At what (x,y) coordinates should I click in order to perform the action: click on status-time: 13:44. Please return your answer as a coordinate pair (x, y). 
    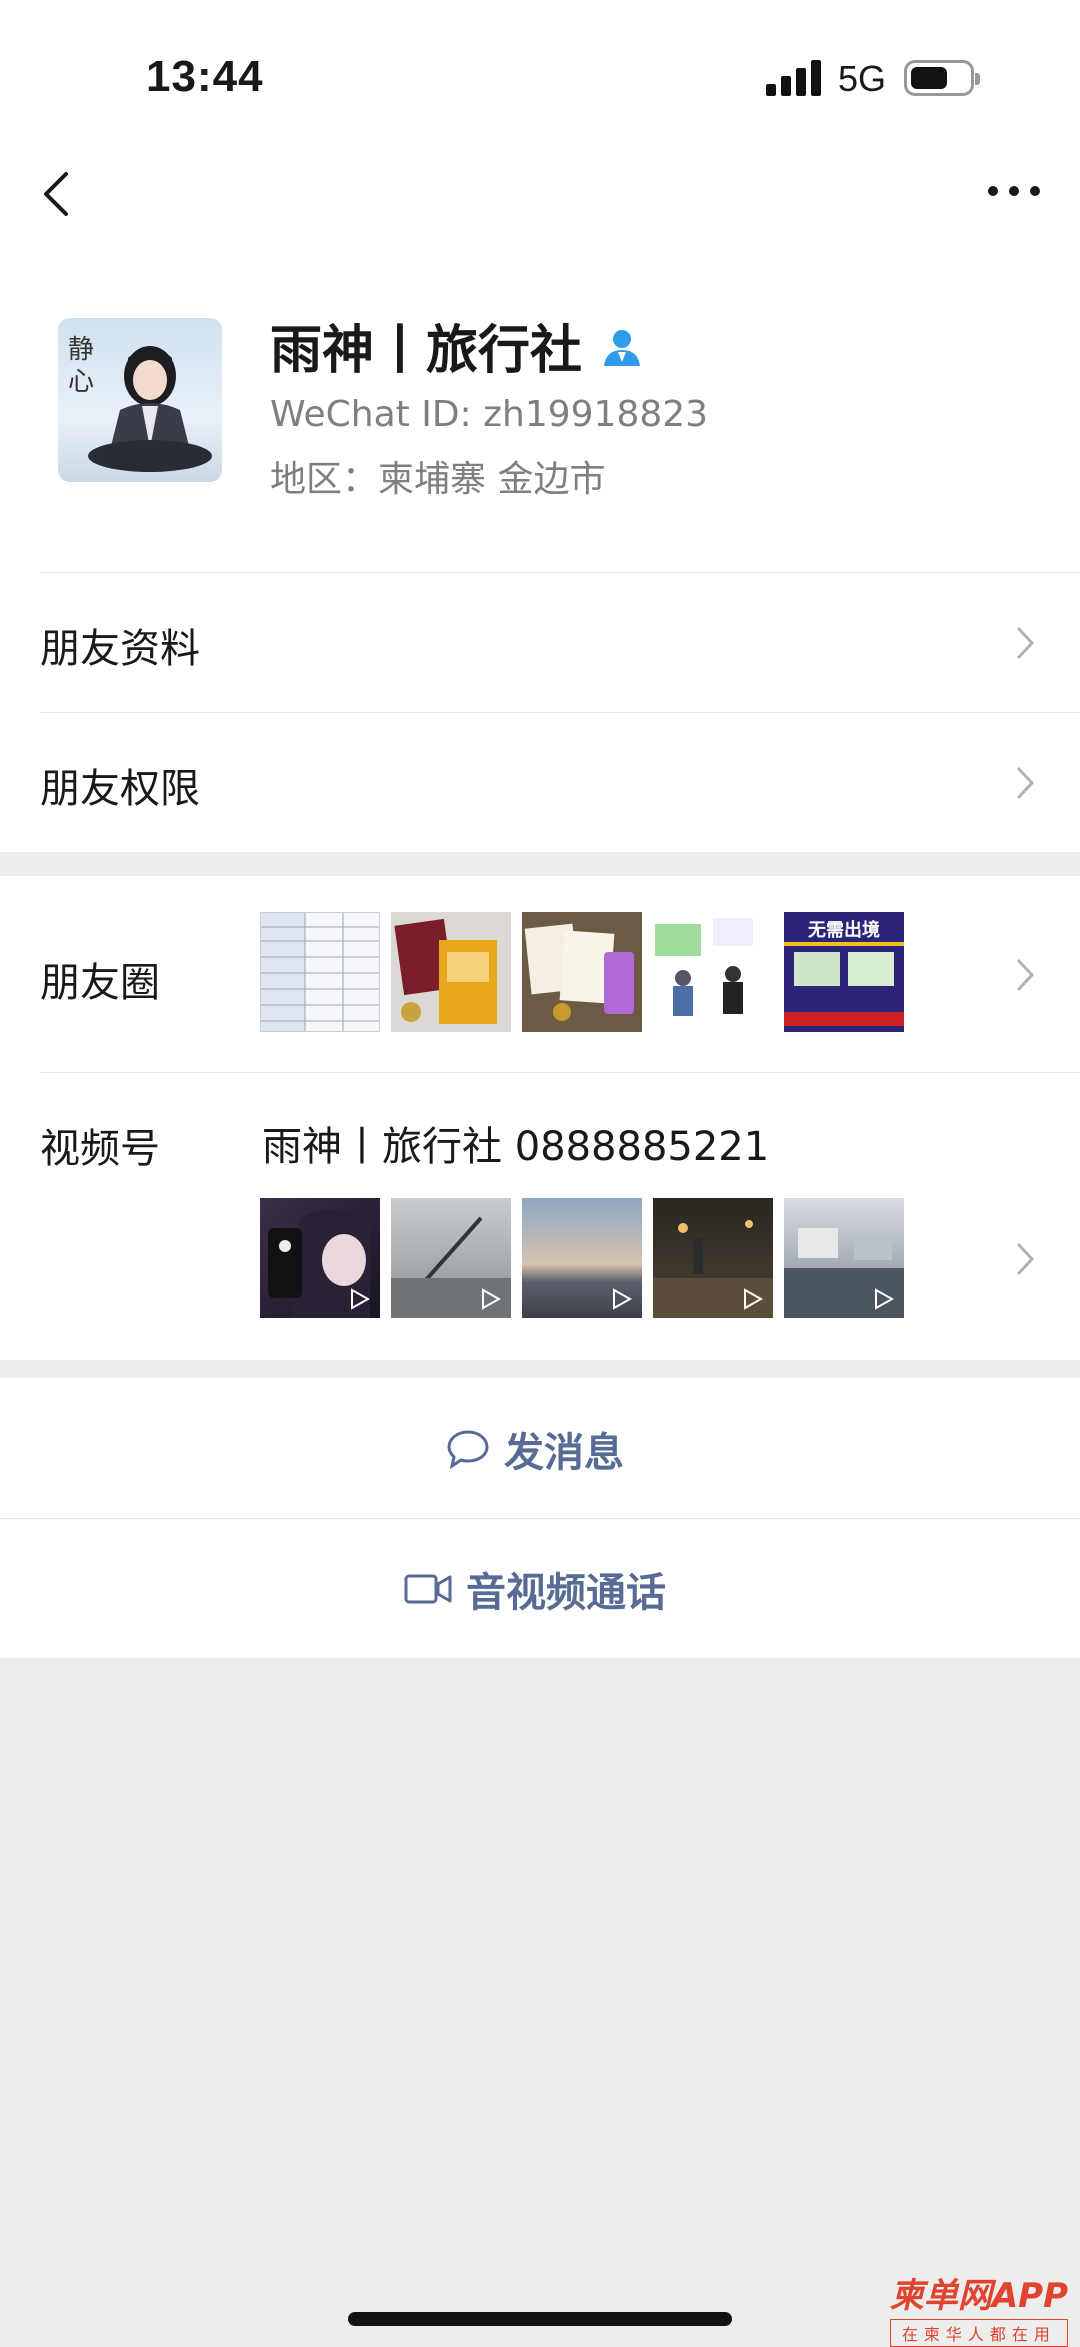
    Looking at the image, I should click on (205, 76).